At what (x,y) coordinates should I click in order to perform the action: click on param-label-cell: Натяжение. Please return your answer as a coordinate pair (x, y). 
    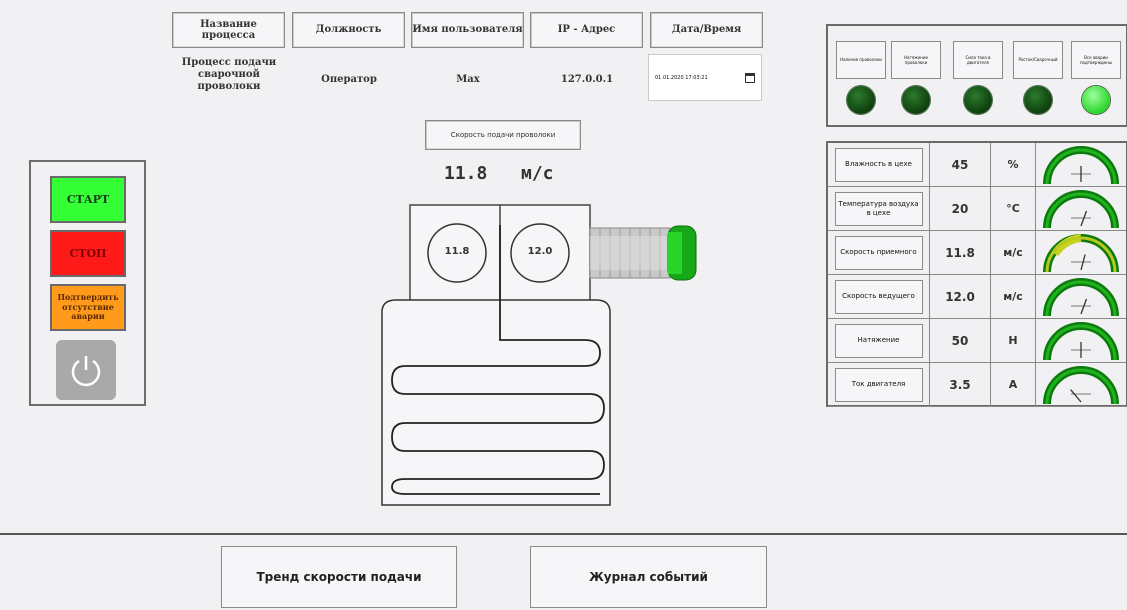
    Looking at the image, I should click on (879, 340).